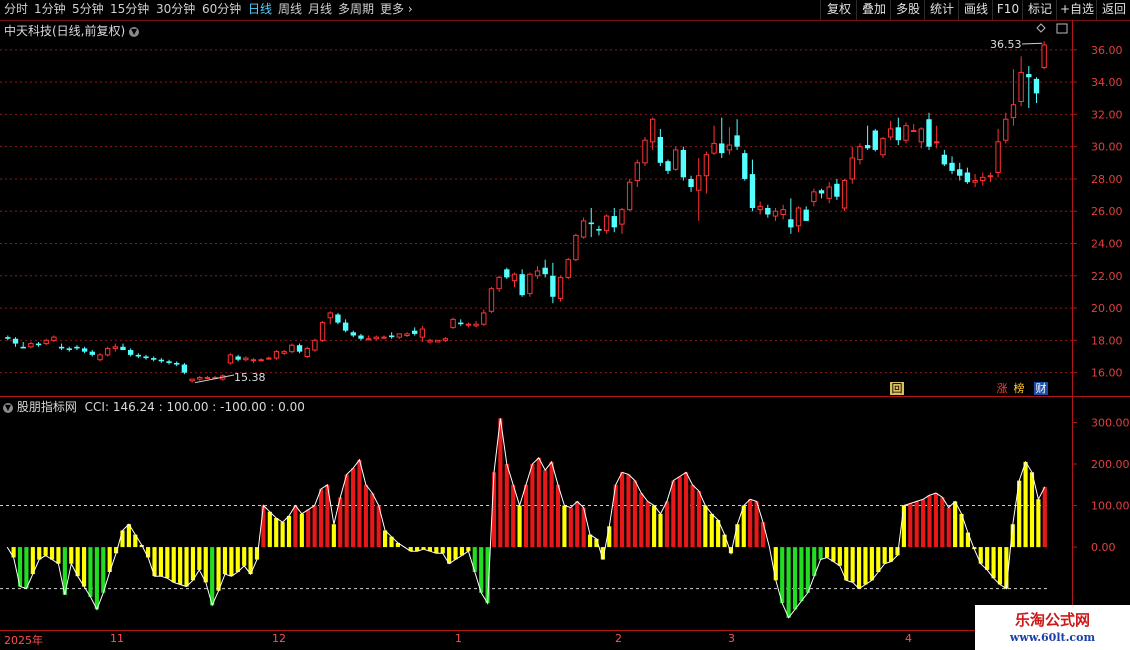  I want to click on price-tick-label: 28.00, so click(1107, 179).